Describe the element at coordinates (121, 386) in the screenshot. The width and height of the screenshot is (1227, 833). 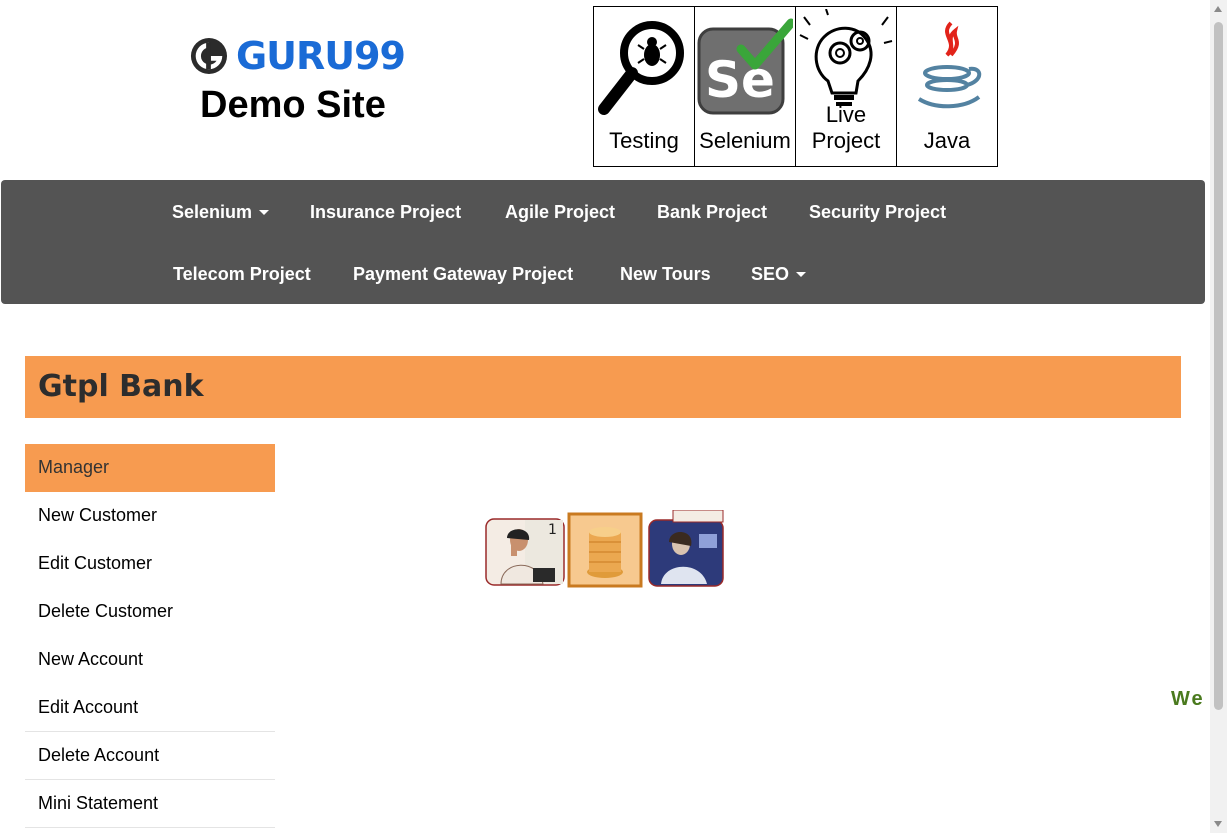
I see `bank-title: Gtpl Bank` at that location.